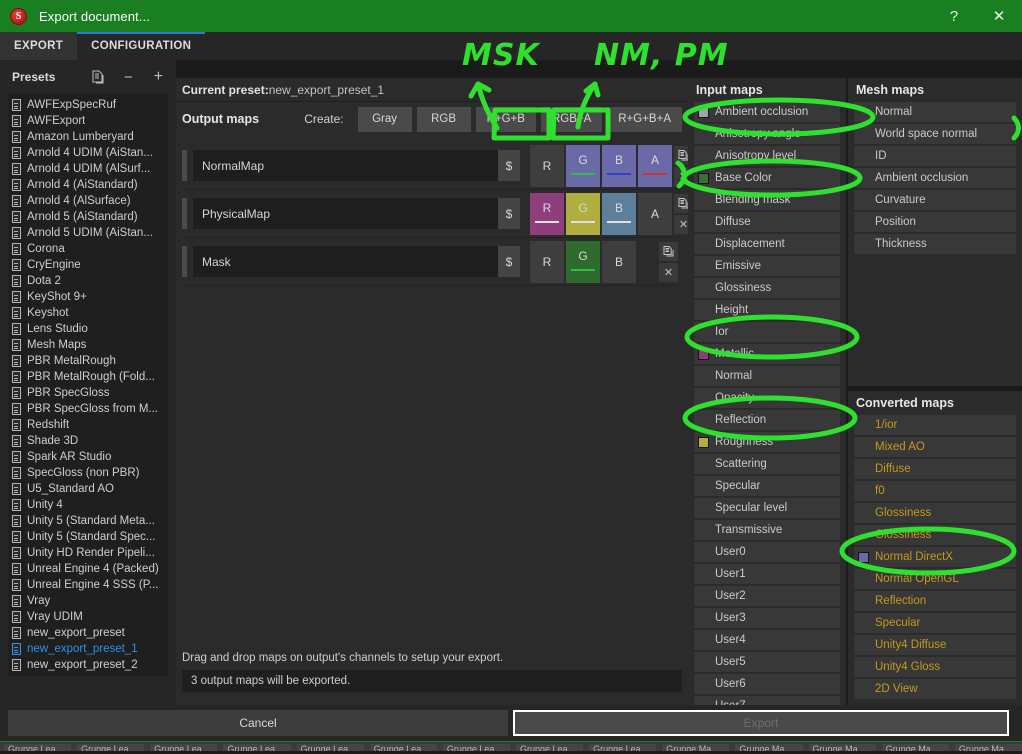 The image size is (1022, 754). I want to click on create-button-r-g-b-a: R+G+B+A, so click(644, 119).